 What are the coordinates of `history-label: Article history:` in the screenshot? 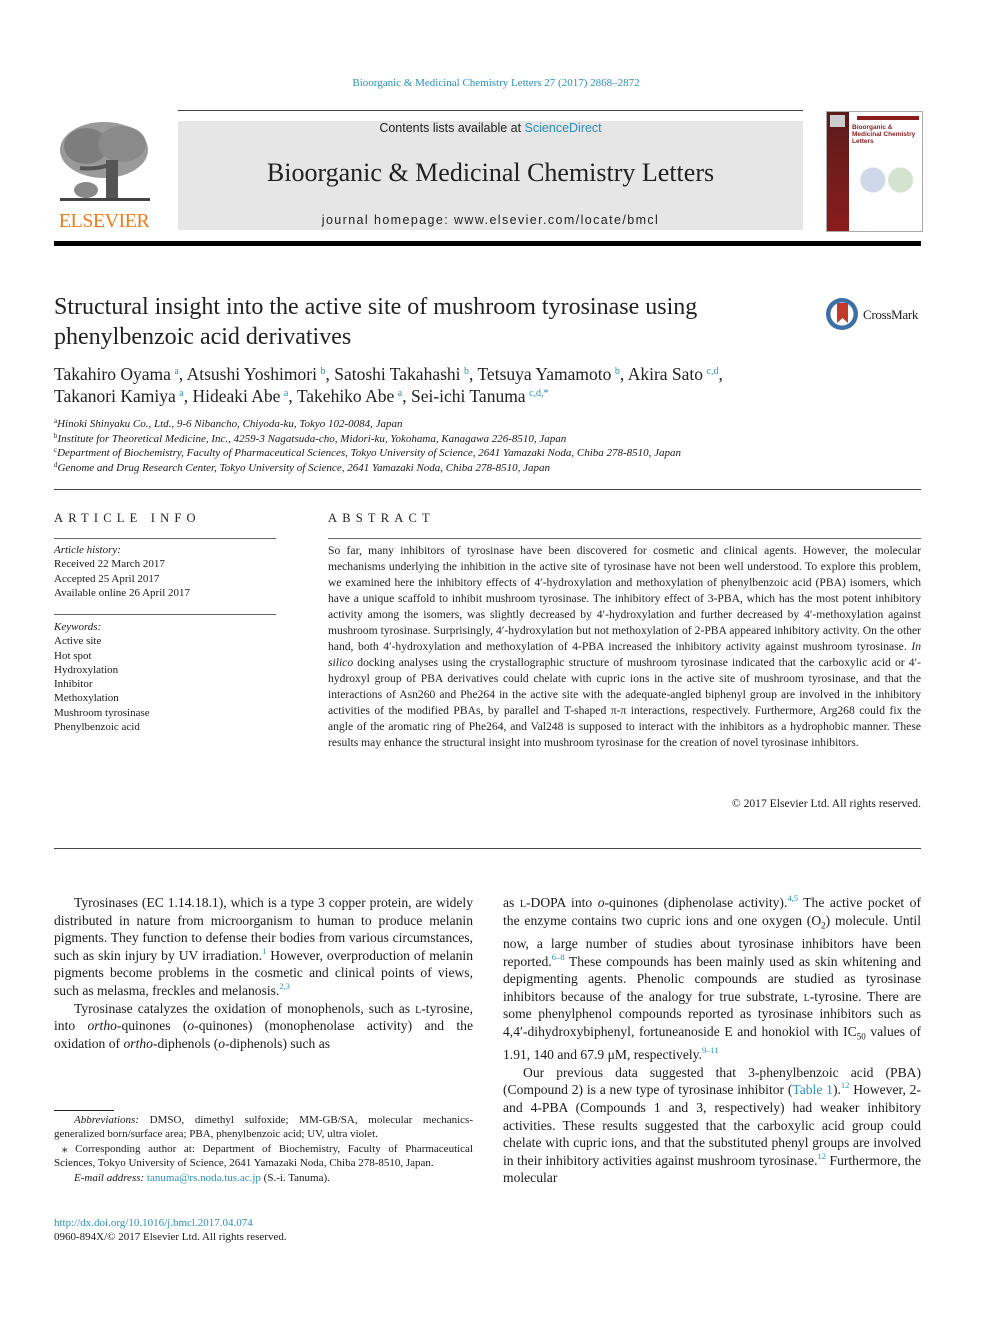 It's located at (87, 550).